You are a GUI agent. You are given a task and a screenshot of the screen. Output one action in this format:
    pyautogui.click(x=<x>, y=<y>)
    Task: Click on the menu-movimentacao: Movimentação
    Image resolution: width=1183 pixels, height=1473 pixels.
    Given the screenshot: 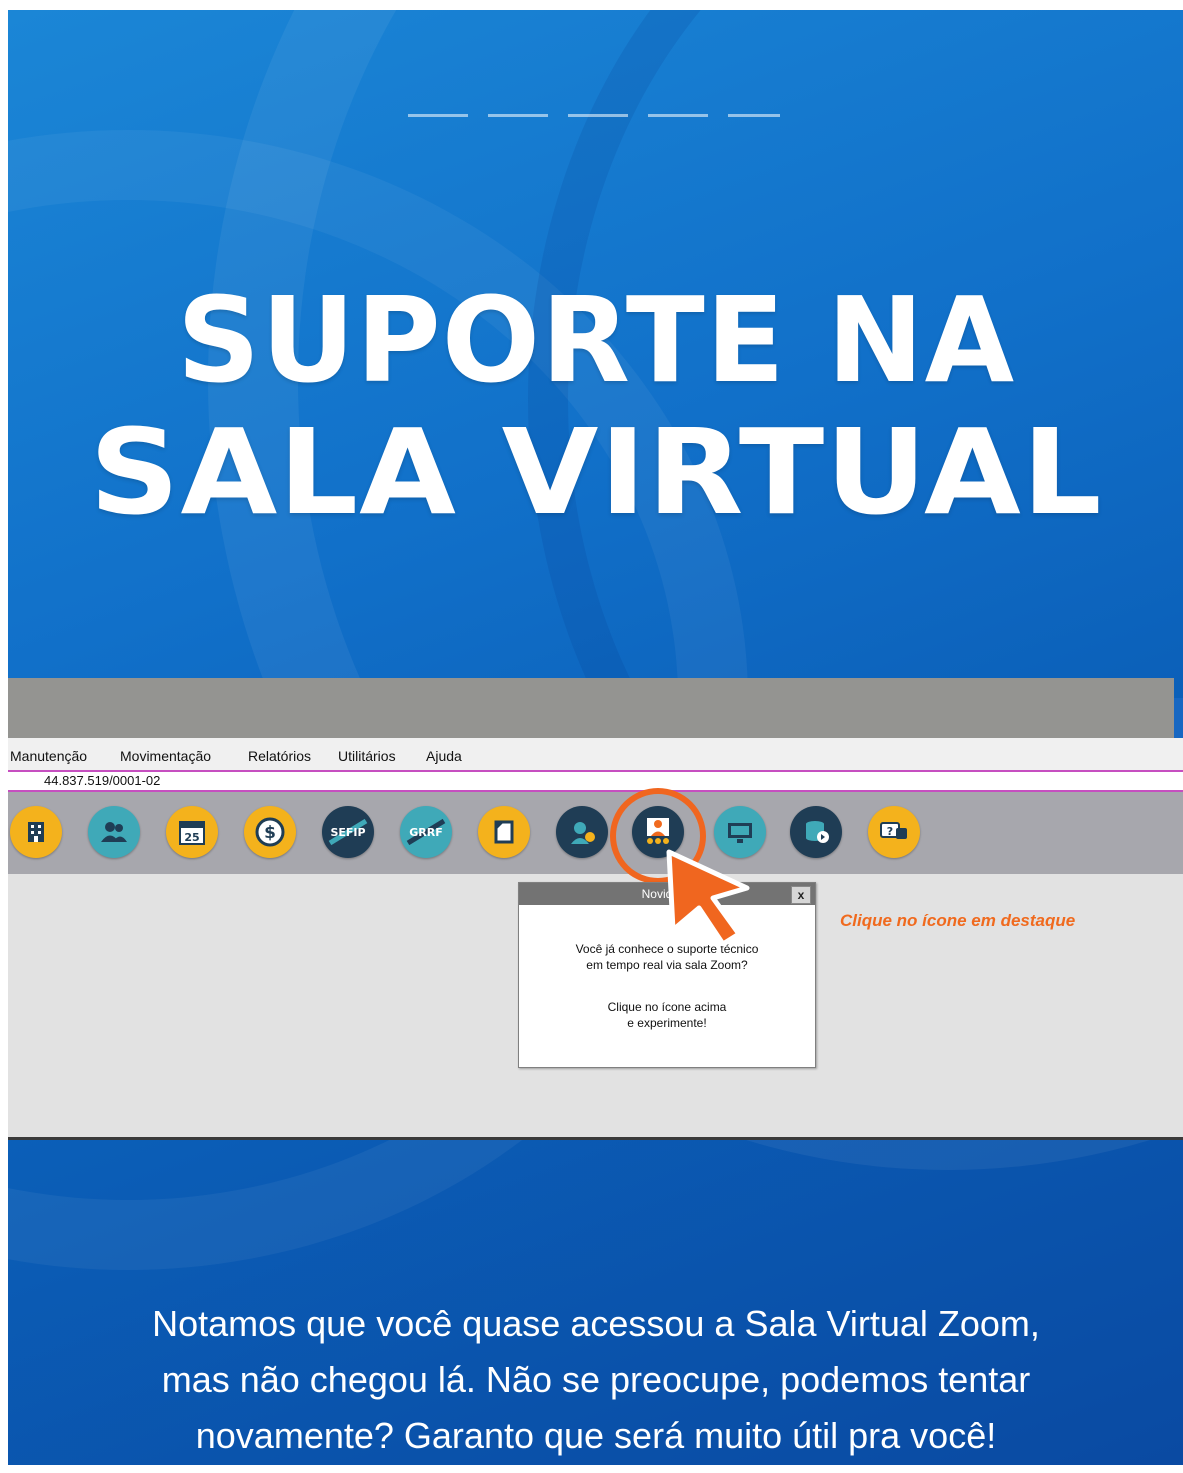 What is the action you would take?
    pyautogui.click(x=165, y=756)
    